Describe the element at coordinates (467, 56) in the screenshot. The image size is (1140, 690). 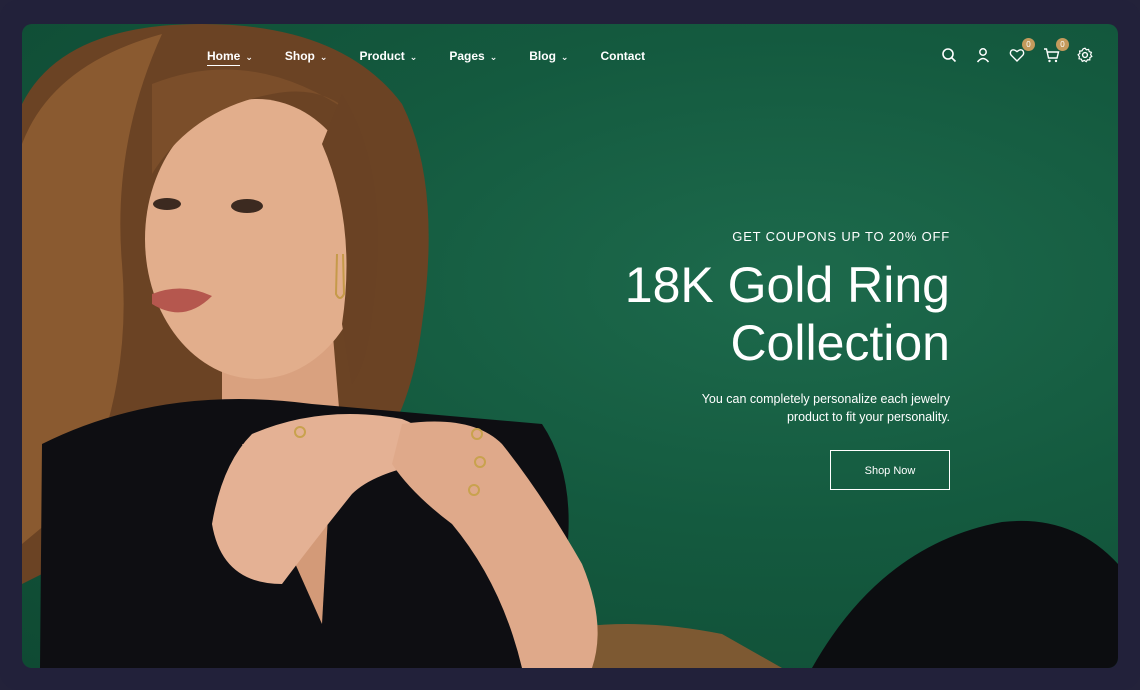
I see `nav-pages-label: Pages` at that location.